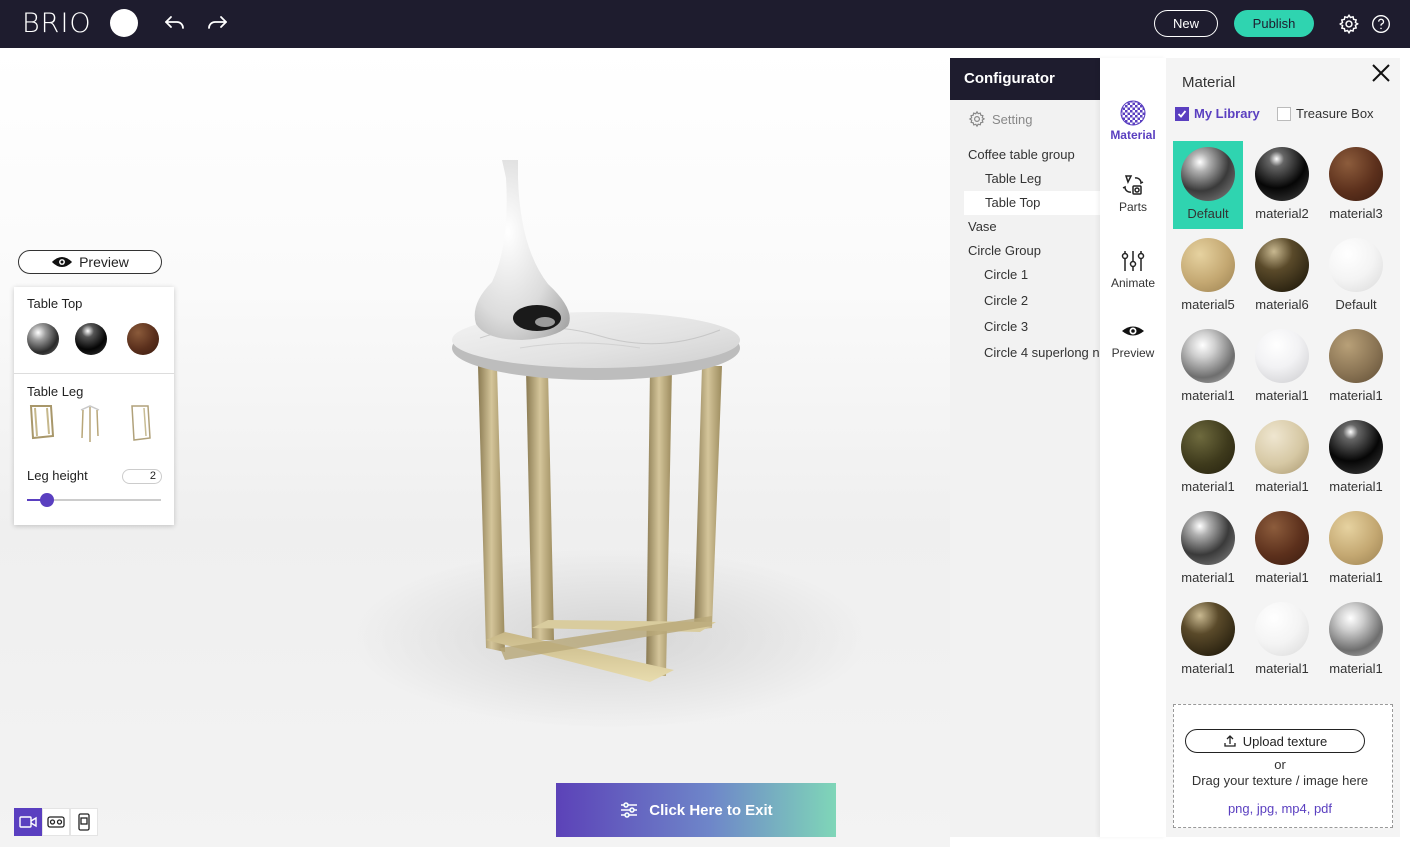  I want to click on phone-icon, so click(84, 822).